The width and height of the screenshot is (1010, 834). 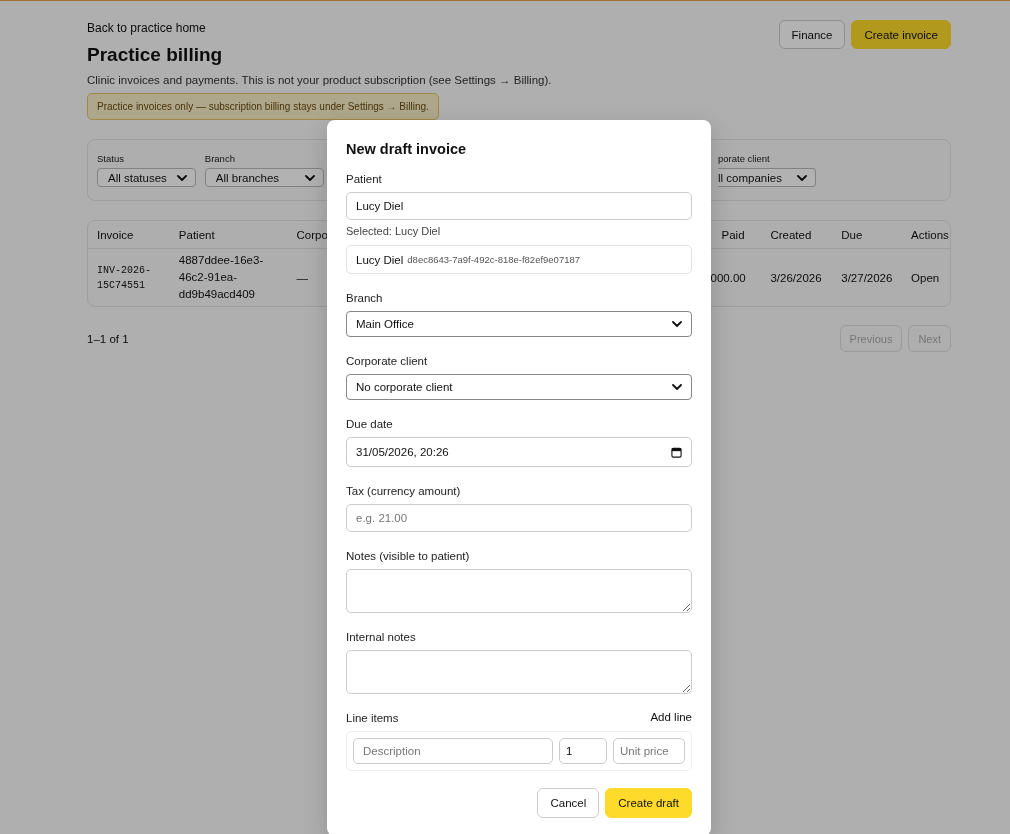 I want to click on quantity-field: 1, so click(x=583, y=751).